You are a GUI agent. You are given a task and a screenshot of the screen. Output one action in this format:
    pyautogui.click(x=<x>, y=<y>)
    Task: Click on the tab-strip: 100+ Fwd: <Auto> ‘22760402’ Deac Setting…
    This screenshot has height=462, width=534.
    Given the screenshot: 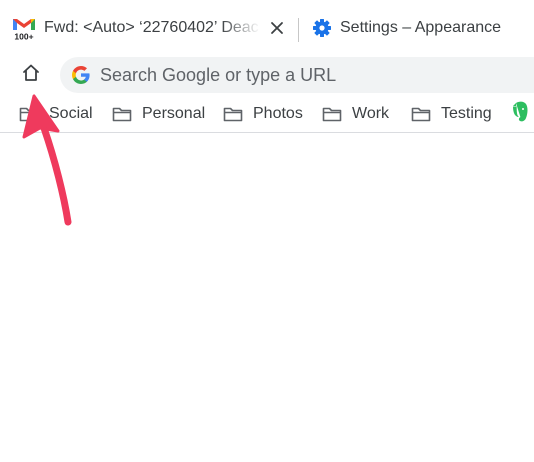 What is the action you would take?
    pyautogui.click(x=267, y=28)
    